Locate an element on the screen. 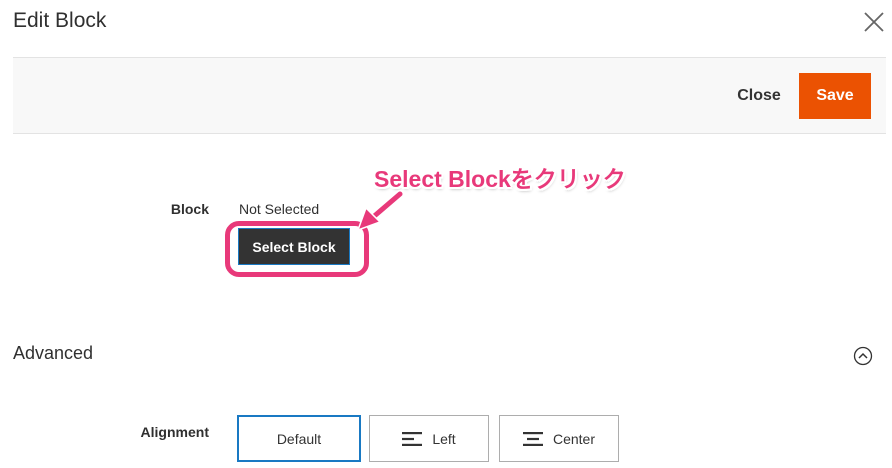  block-field-label: Block is located at coordinates (189, 209).